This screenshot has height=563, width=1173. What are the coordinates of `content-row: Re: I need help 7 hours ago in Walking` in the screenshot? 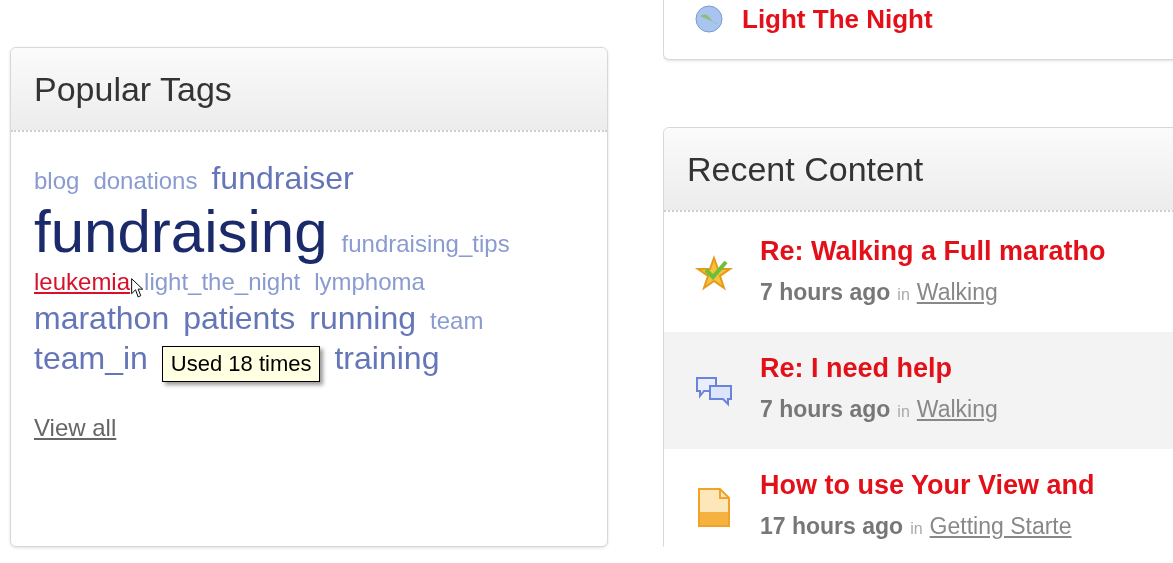 It's located at (918, 390).